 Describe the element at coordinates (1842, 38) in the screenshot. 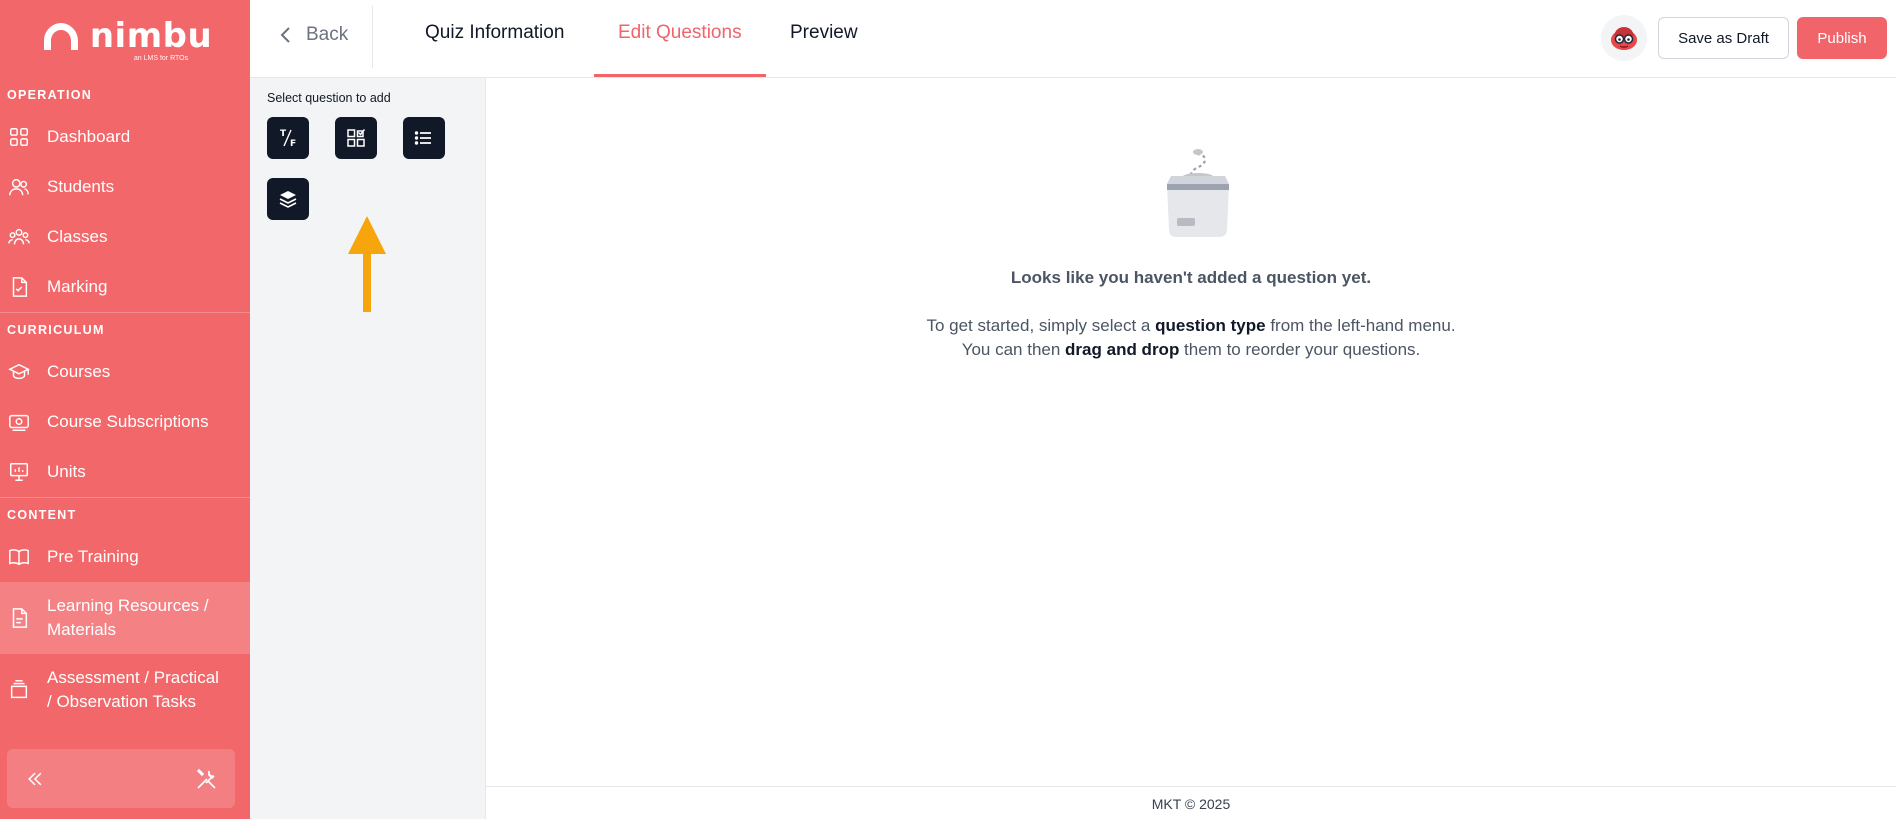

I see `publish-button: Publish` at that location.